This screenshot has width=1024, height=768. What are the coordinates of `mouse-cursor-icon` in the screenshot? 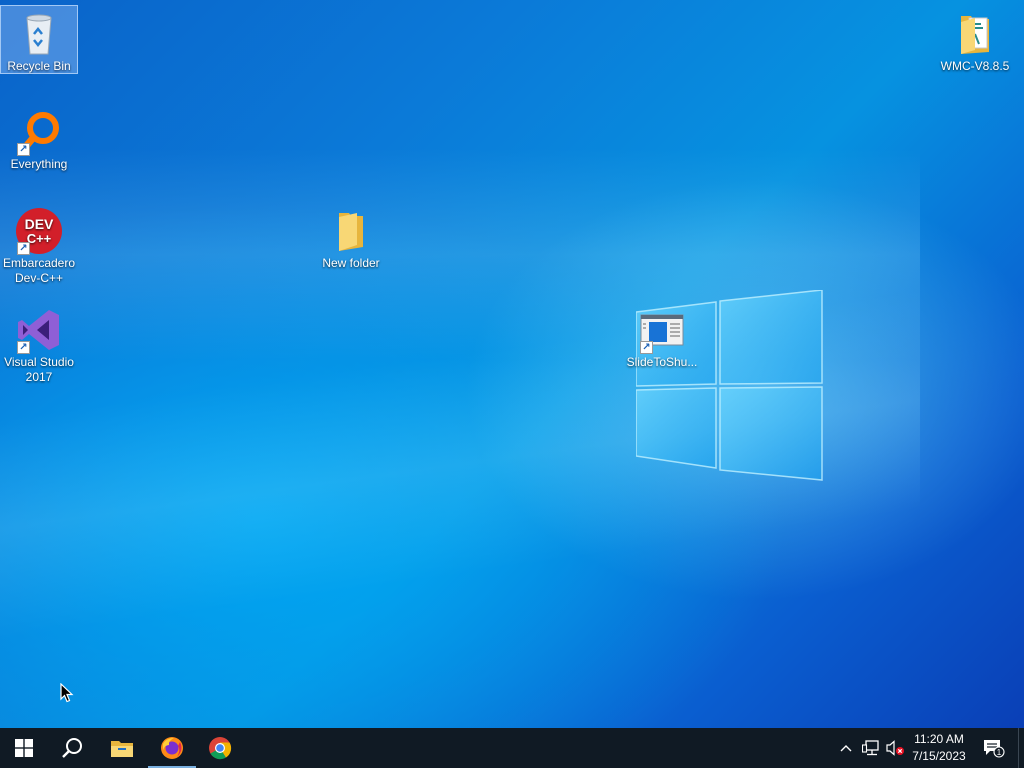 It's located at (67, 693).